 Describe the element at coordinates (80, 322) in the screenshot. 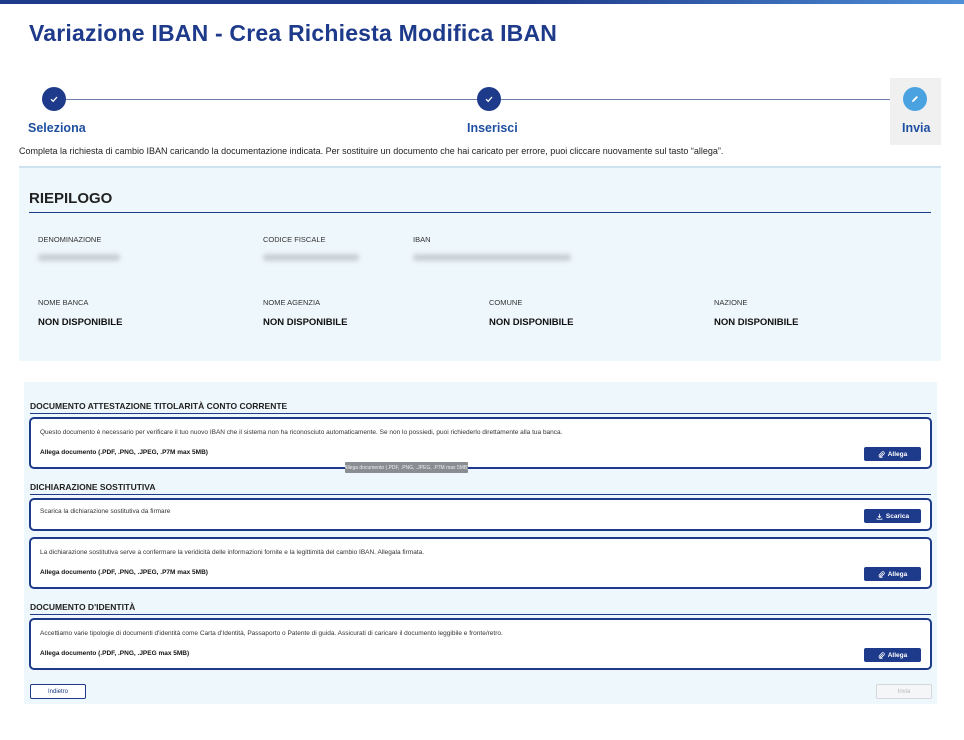

I see `field-value-nome-banca: NON DISPONIBILE` at that location.